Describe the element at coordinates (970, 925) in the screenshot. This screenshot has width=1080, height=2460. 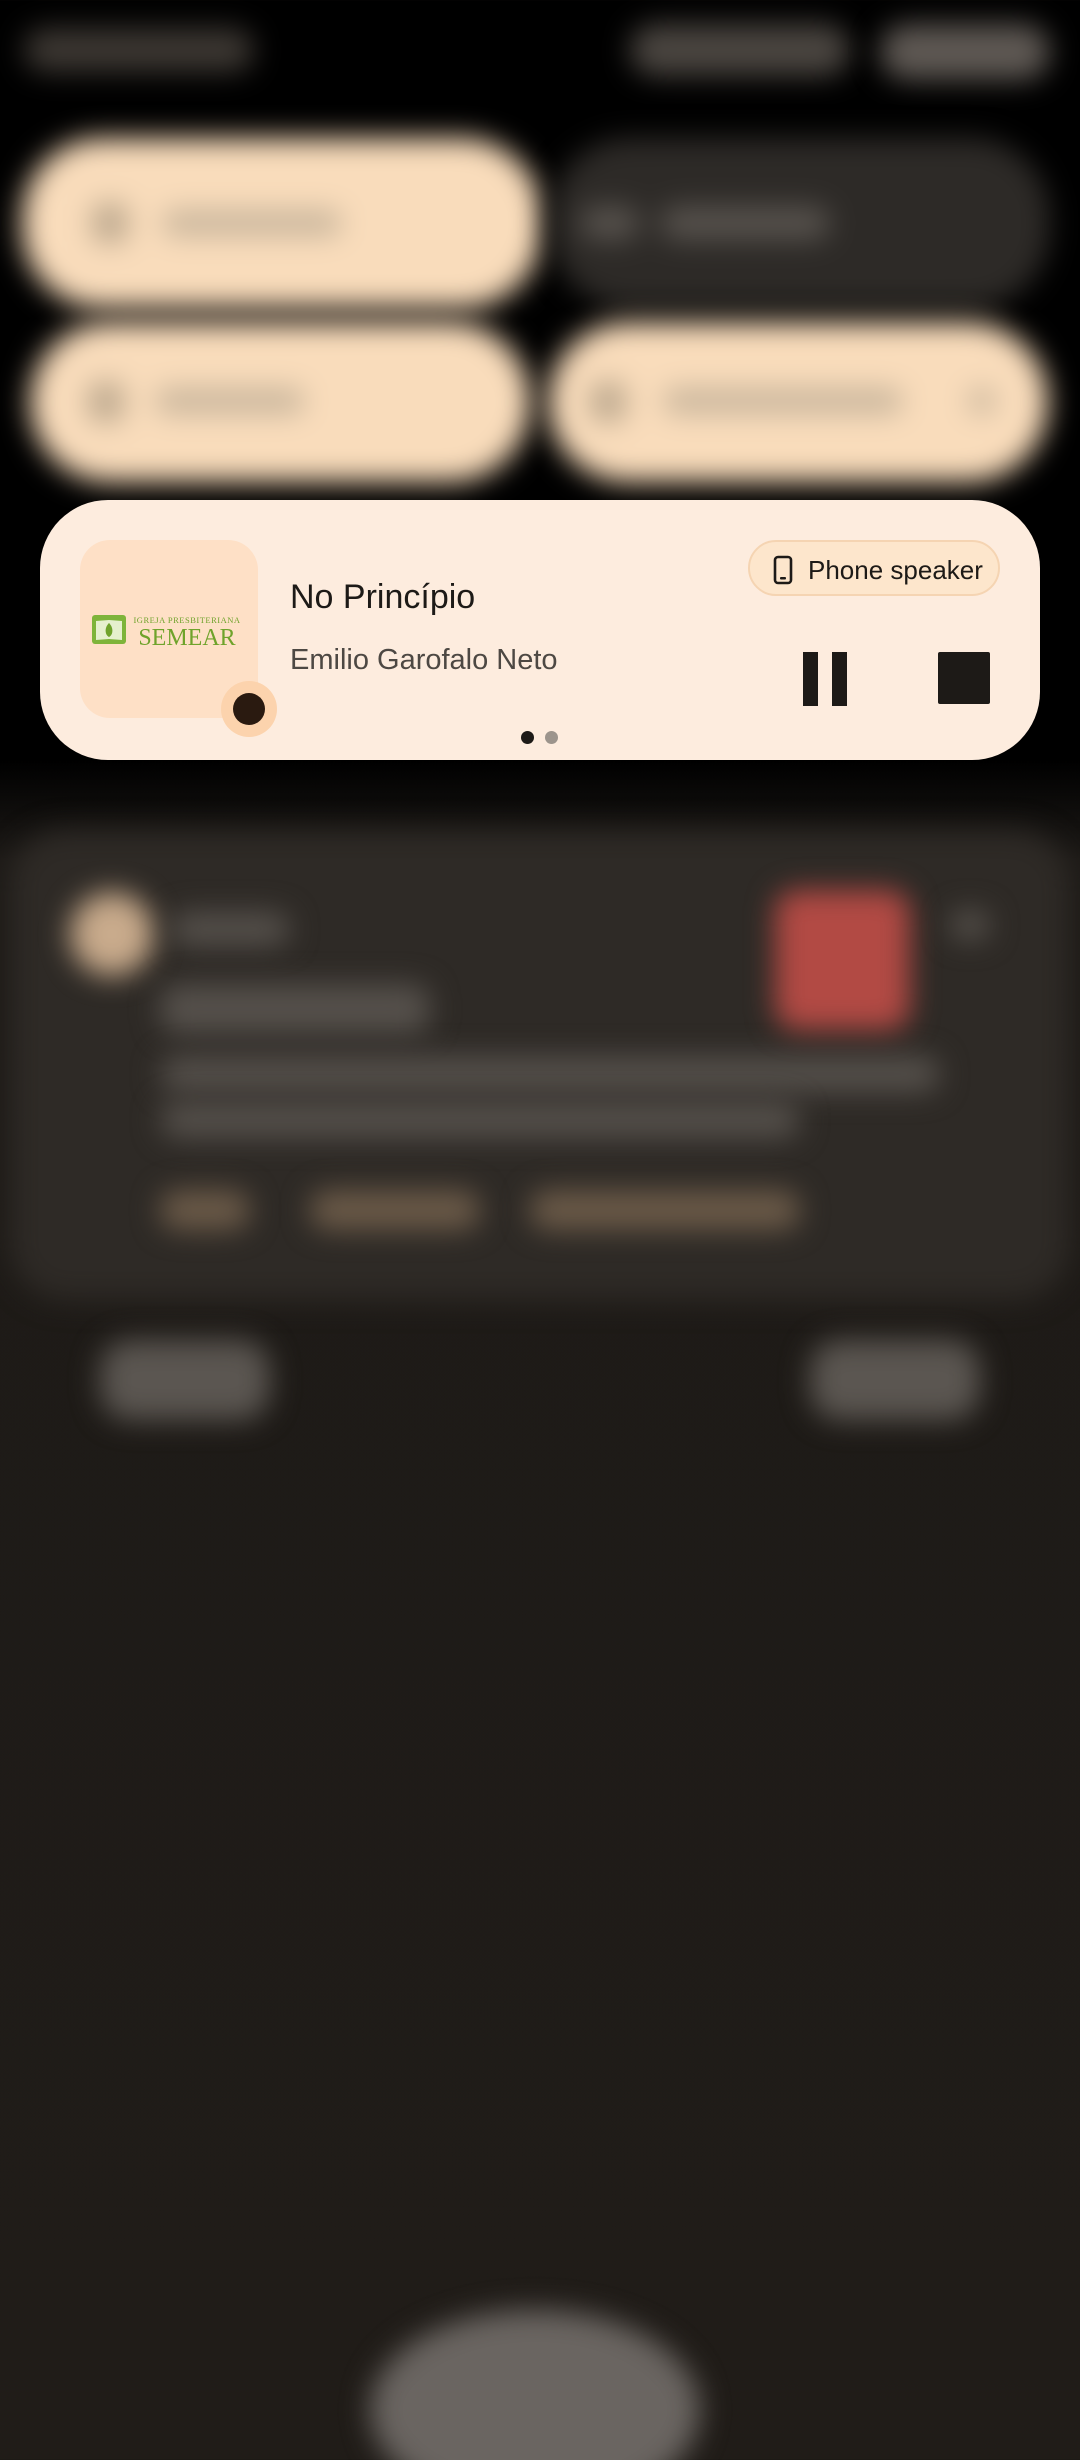
I see `expand-icon` at that location.